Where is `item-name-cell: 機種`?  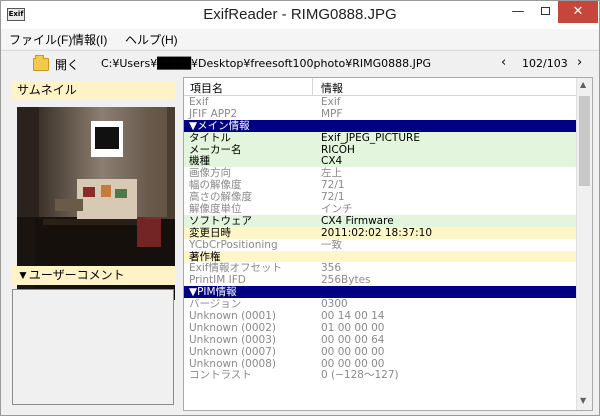
item-name-cell: 機種 is located at coordinates (199, 161).